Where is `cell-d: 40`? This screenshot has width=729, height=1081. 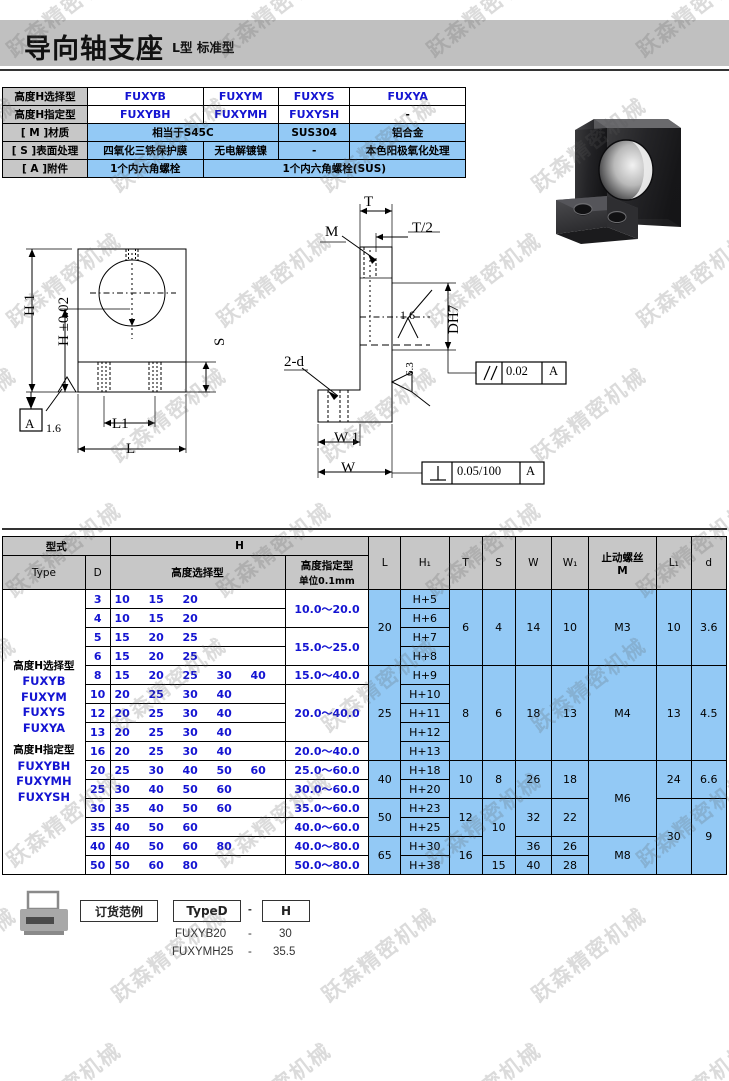
cell-d: 40 is located at coordinates (97, 846).